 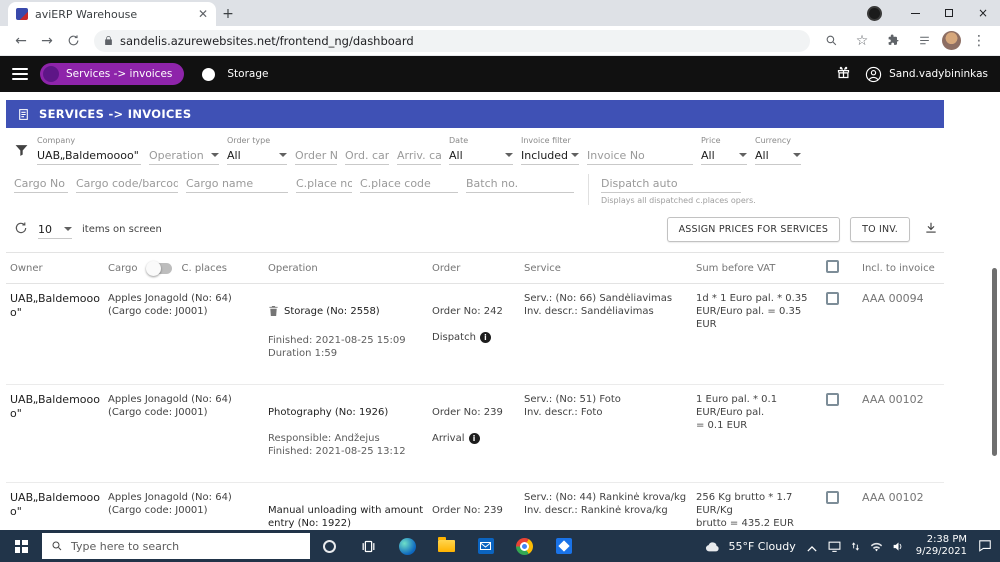 I want to click on monitor-icon, so click(x=834, y=546).